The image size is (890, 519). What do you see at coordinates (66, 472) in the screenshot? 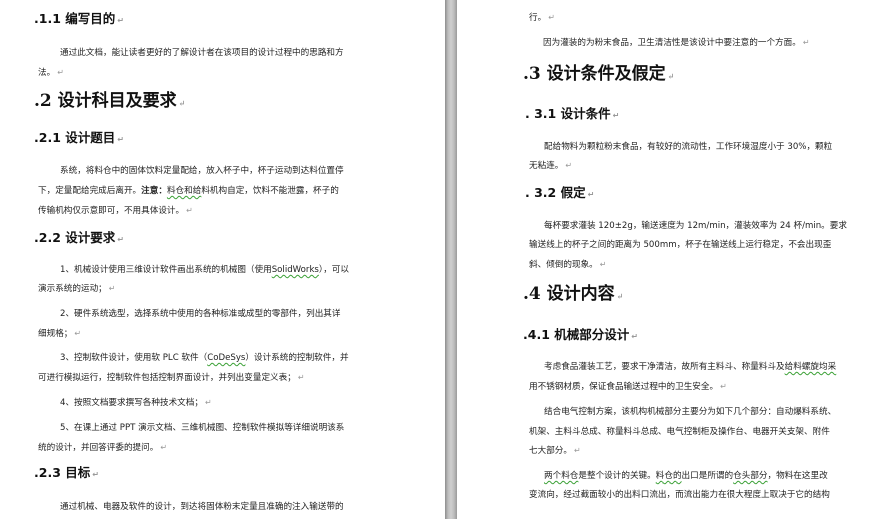
I see `heading-2-3: .2.3 目标 ↵` at bounding box center [66, 472].